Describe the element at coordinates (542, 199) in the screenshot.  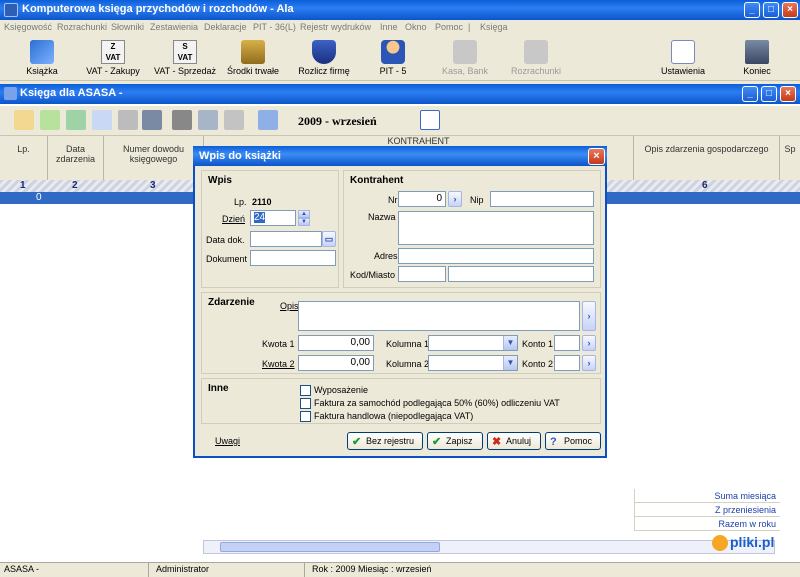
I see `nip-input` at that location.